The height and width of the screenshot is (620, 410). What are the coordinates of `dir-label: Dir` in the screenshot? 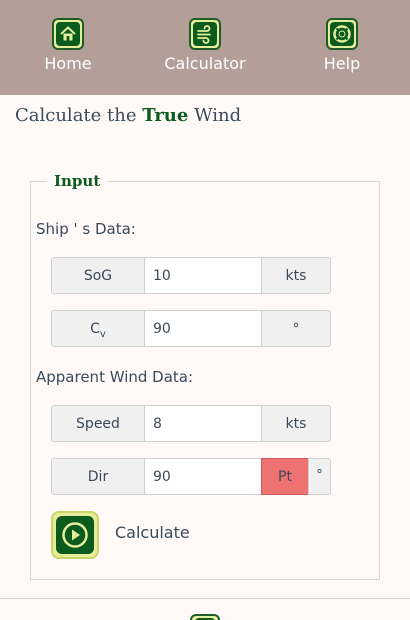 It's located at (98, 476).